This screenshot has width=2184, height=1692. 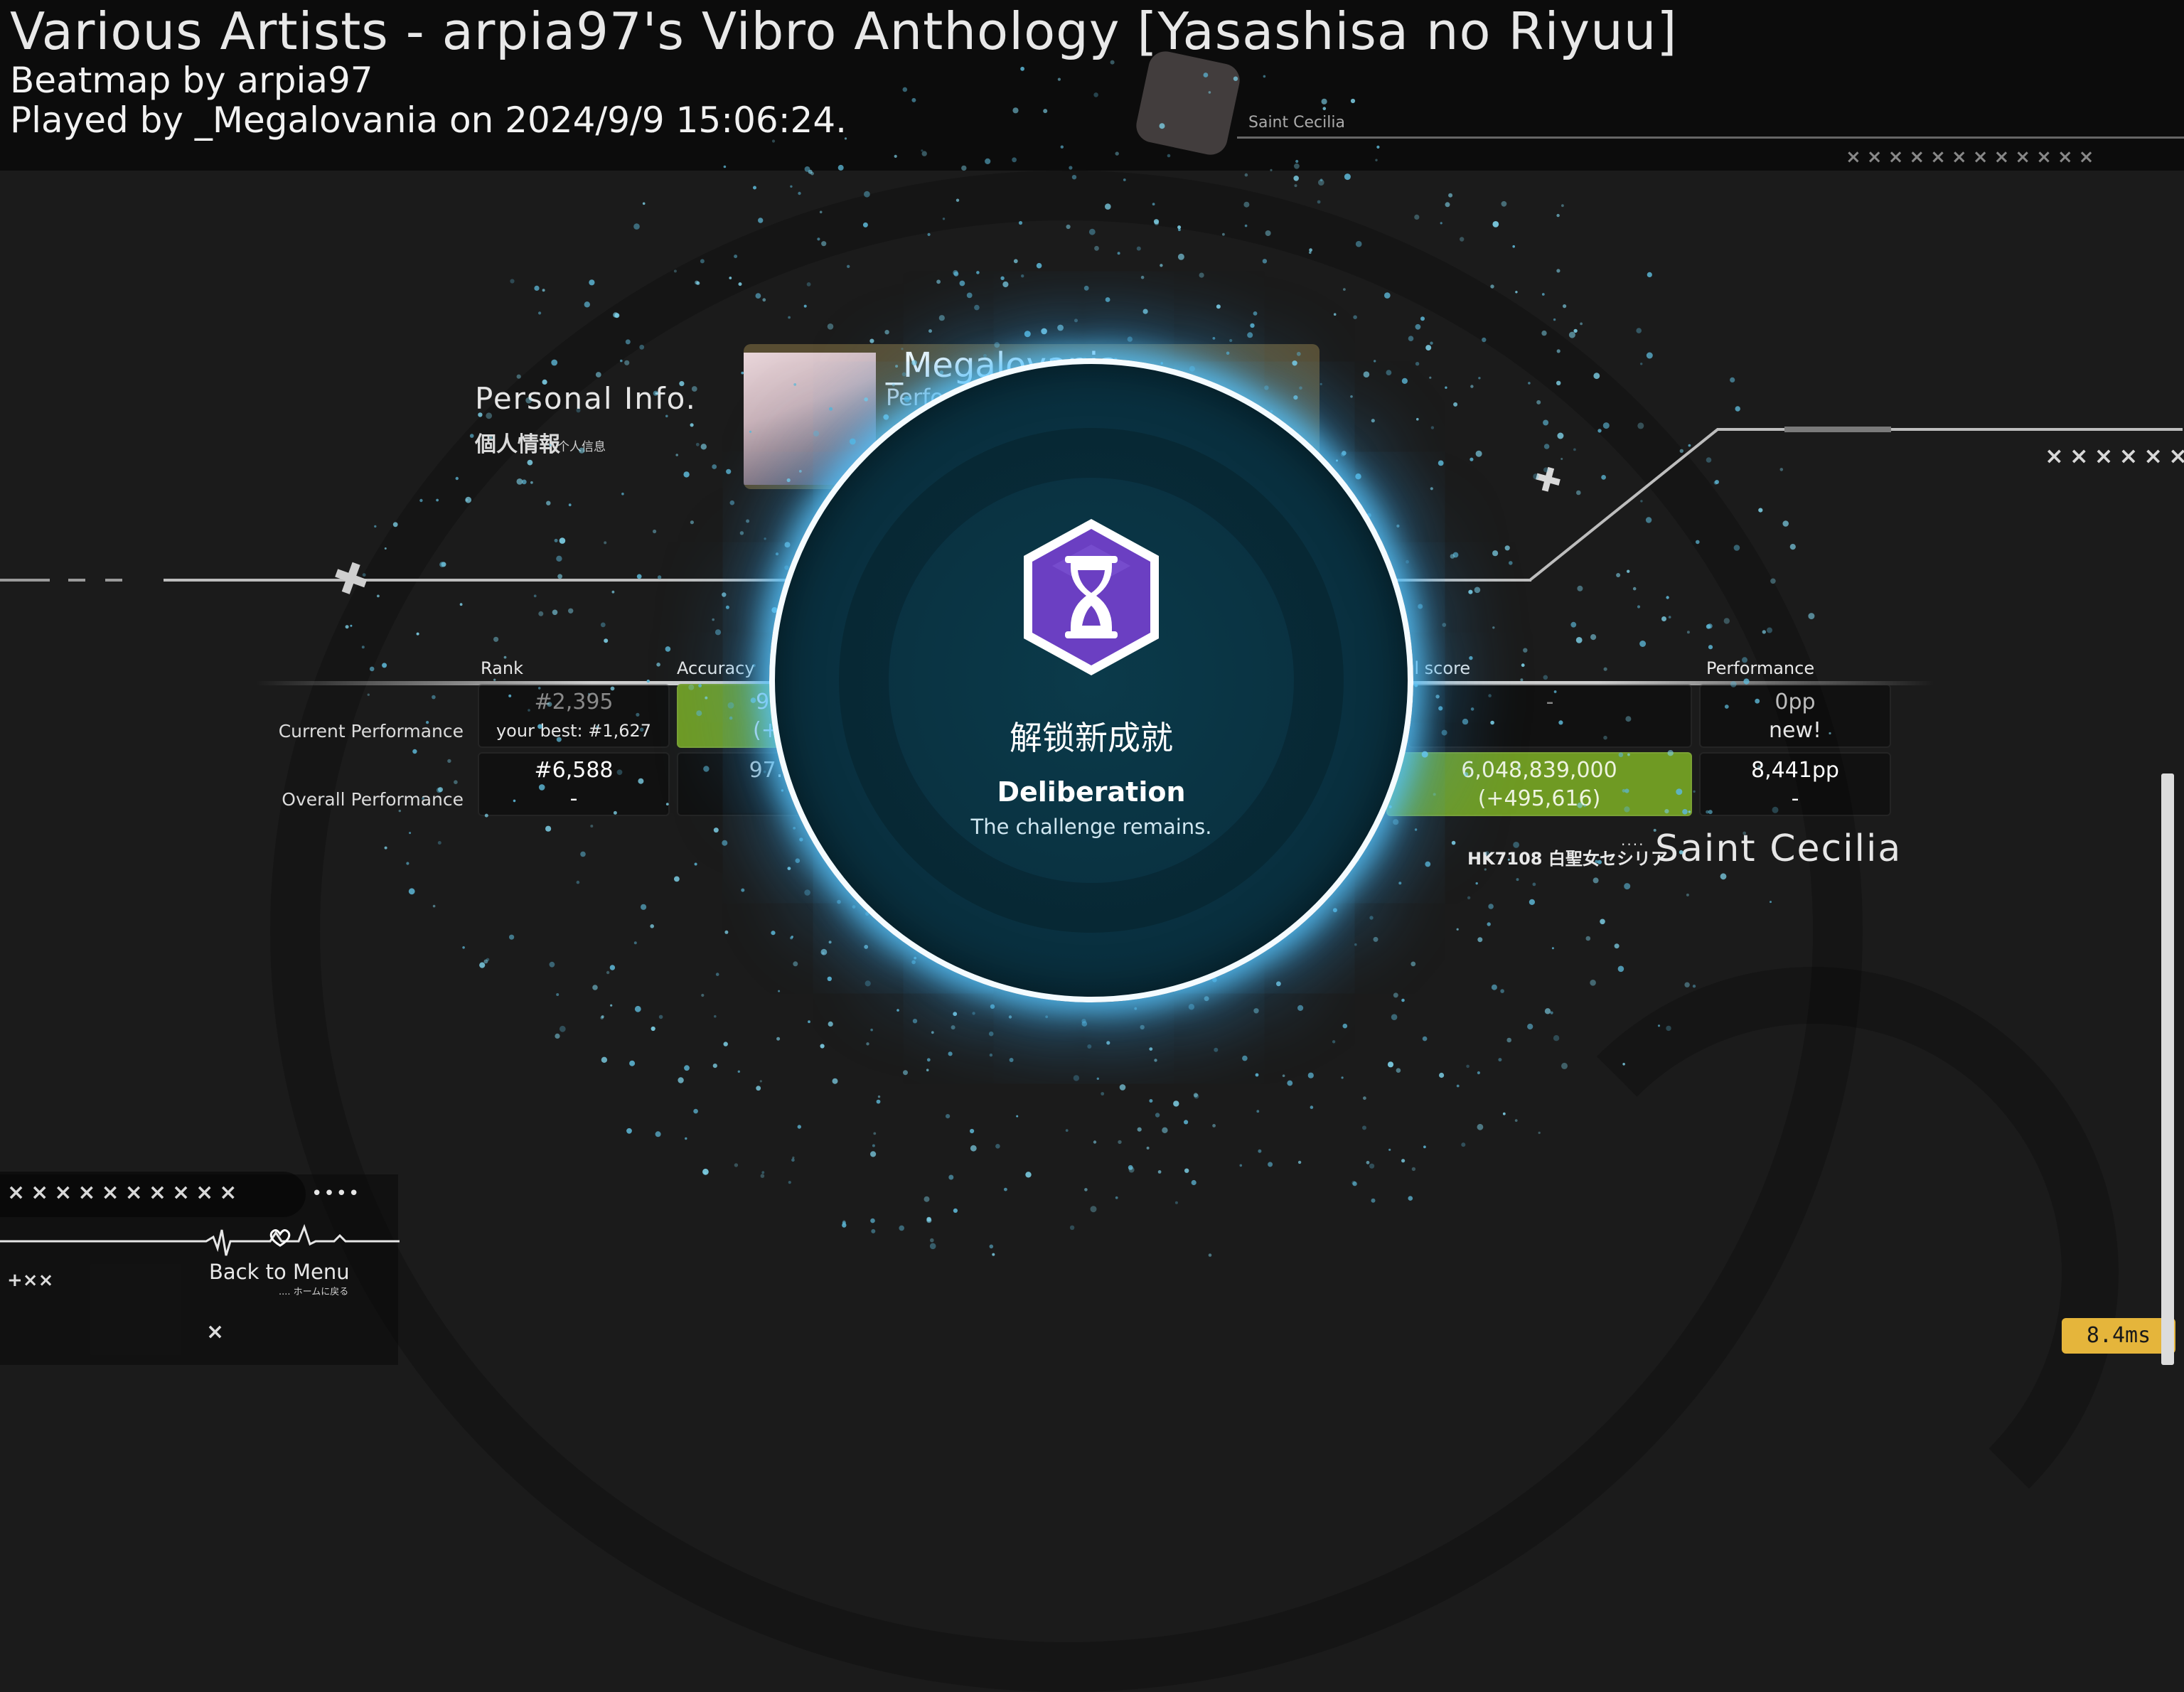 What do you see at coordinates (2167, 1069) in the screenshot?
I see `scrollbar` at bounding box center [2167, 1069].